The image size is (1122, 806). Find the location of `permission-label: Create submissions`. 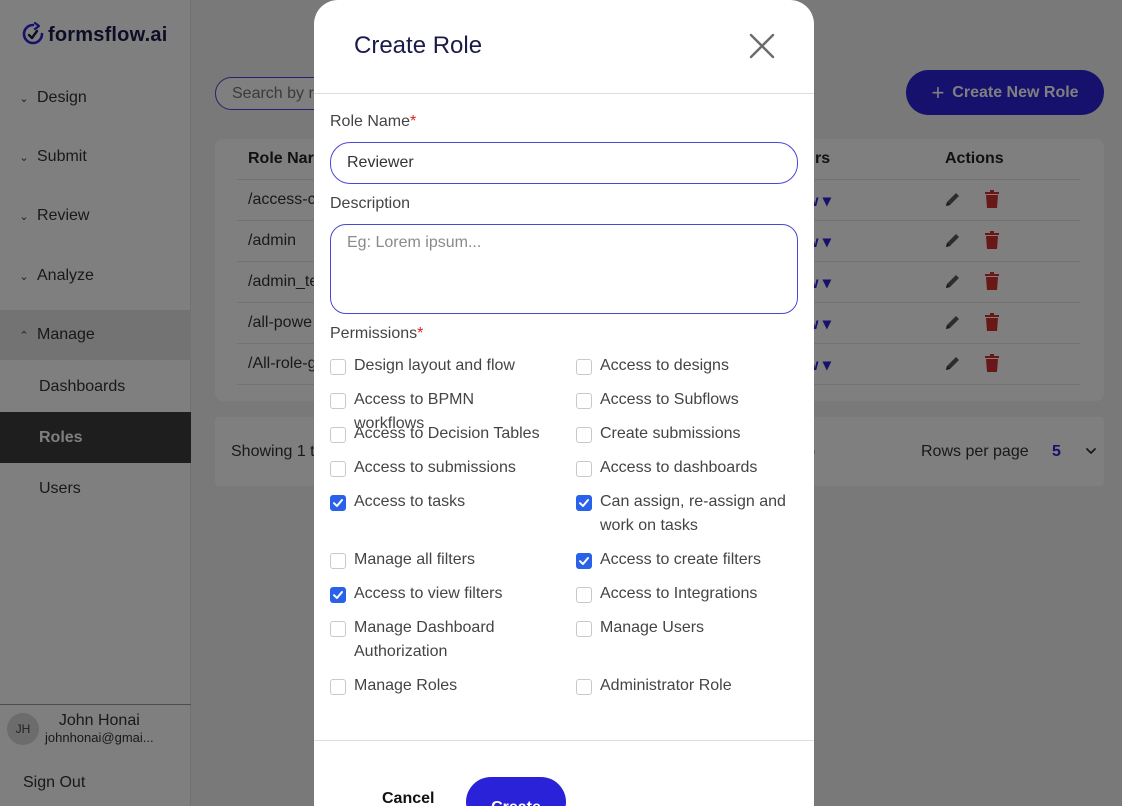

permission-label: Create submissions is located at coordinates (670, 433).